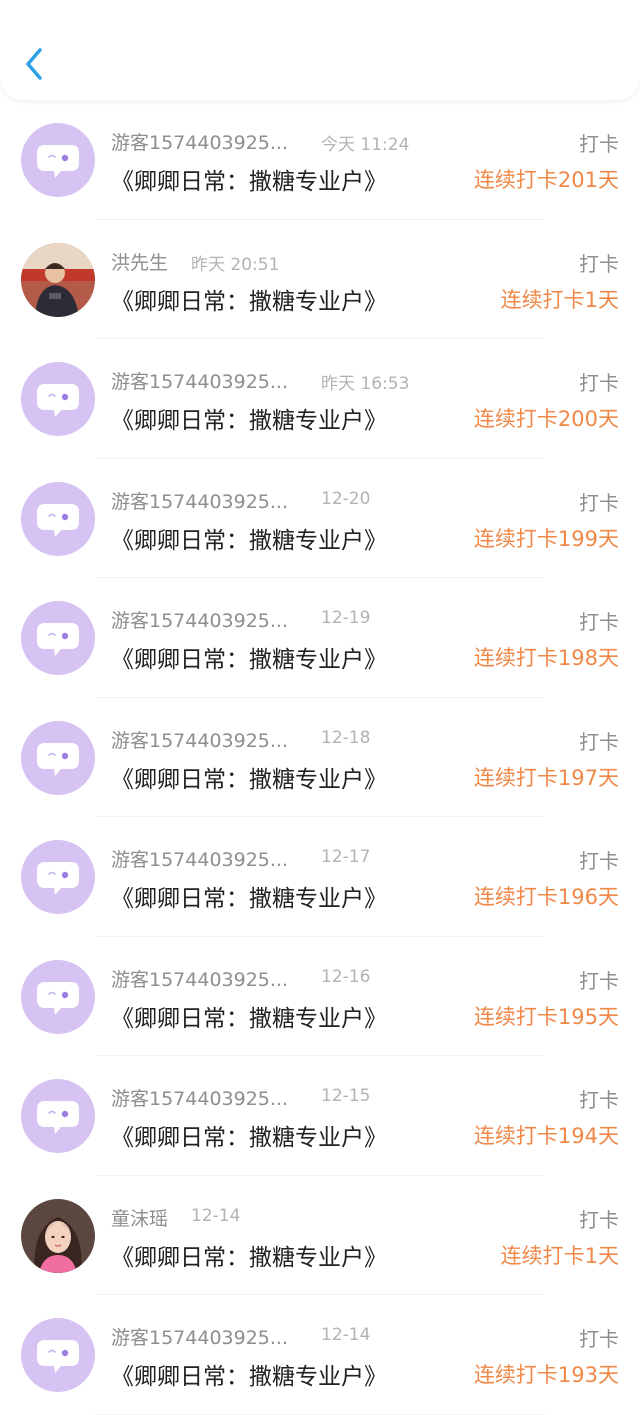  What do you see at coordinates (320, 1235) in the screenshot?
I see `list-item: 童沫瑶 12-14 《卿卿日常：撒糖专业户》 打卡 连续打卡1天` at bounding box center [320, 1235].